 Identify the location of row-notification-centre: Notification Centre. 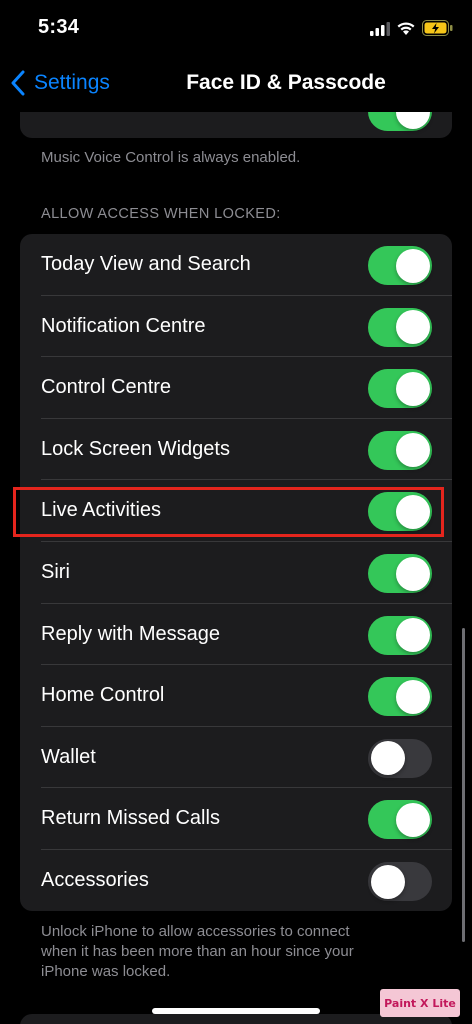
(236, 327).